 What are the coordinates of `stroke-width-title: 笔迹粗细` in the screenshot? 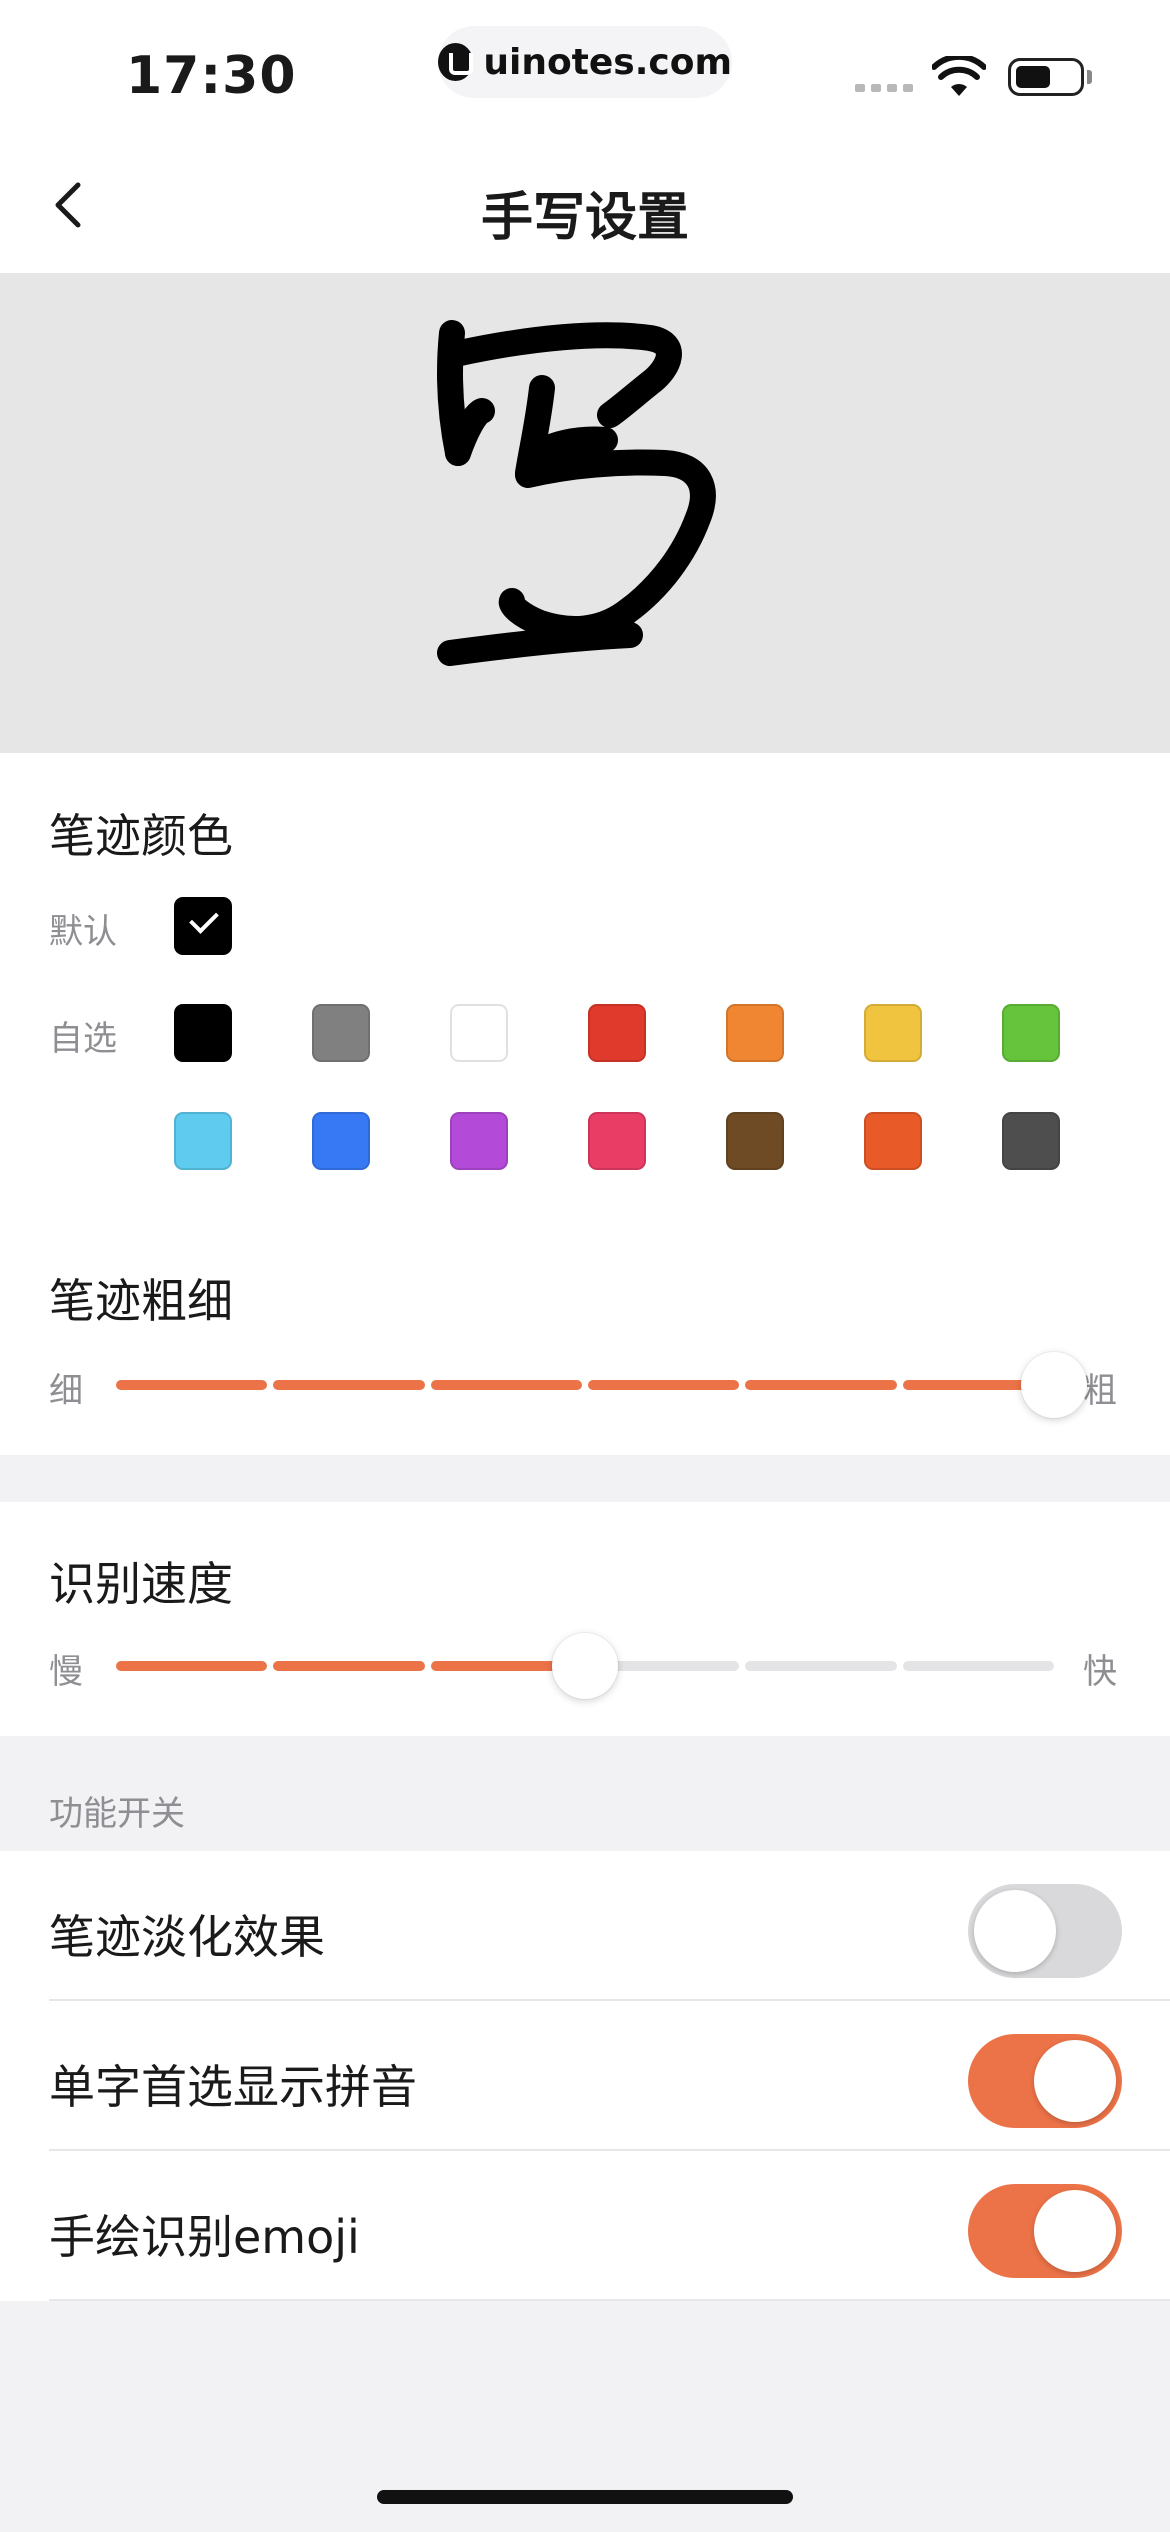 It's located at (141, 1301).